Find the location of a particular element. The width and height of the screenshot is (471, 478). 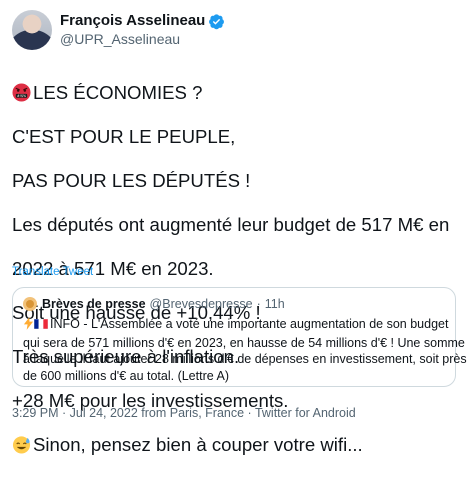

cookie-avatar-icon is located at coordinates (30, 304).